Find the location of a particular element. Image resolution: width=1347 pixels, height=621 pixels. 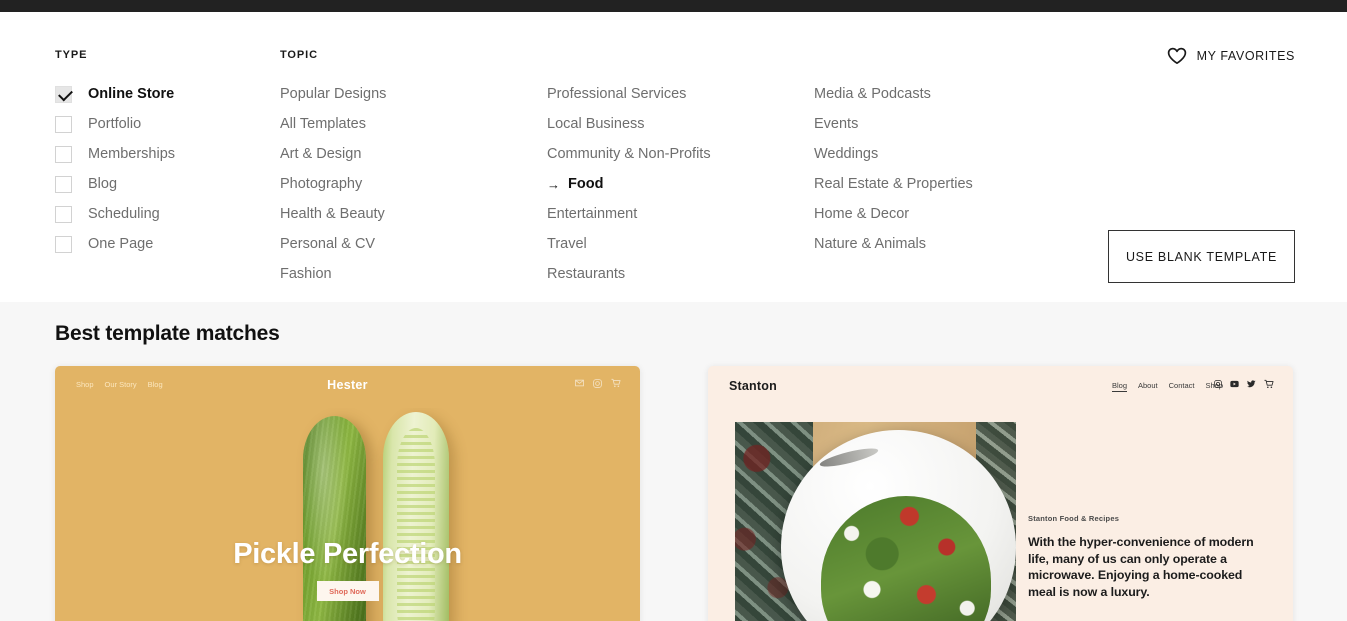

stanton-kicker: Stanton Food & Recipes is located at coordinates (1074, 518).